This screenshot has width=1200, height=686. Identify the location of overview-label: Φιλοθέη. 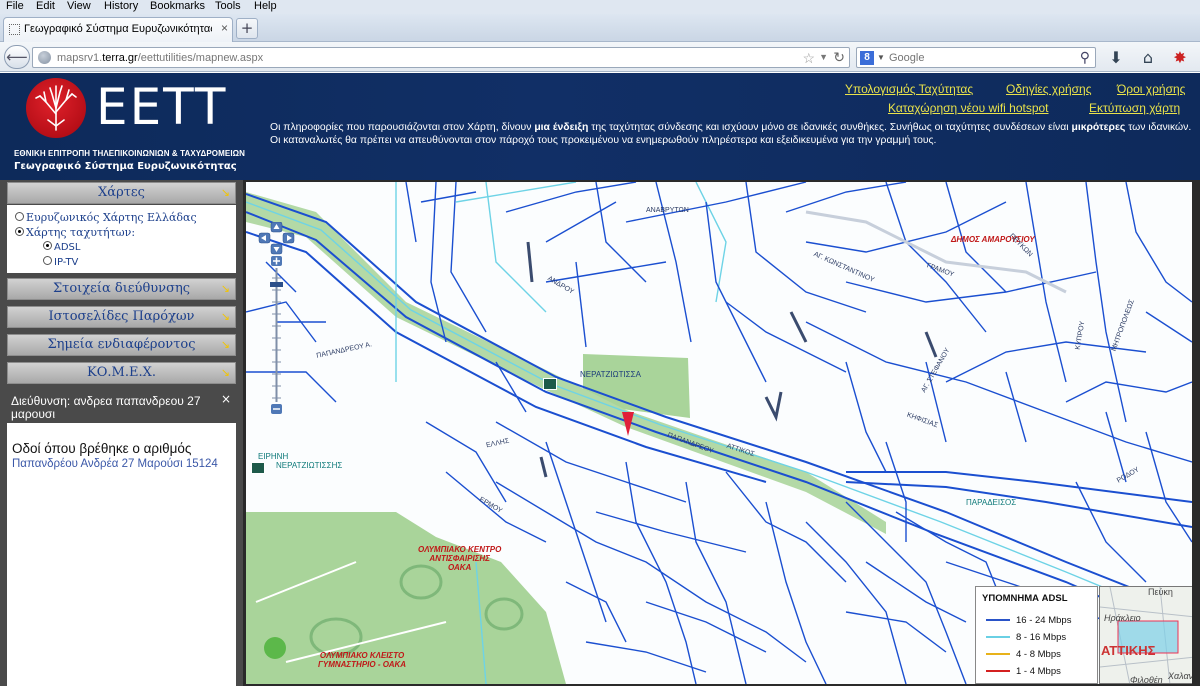
(1146, 679).